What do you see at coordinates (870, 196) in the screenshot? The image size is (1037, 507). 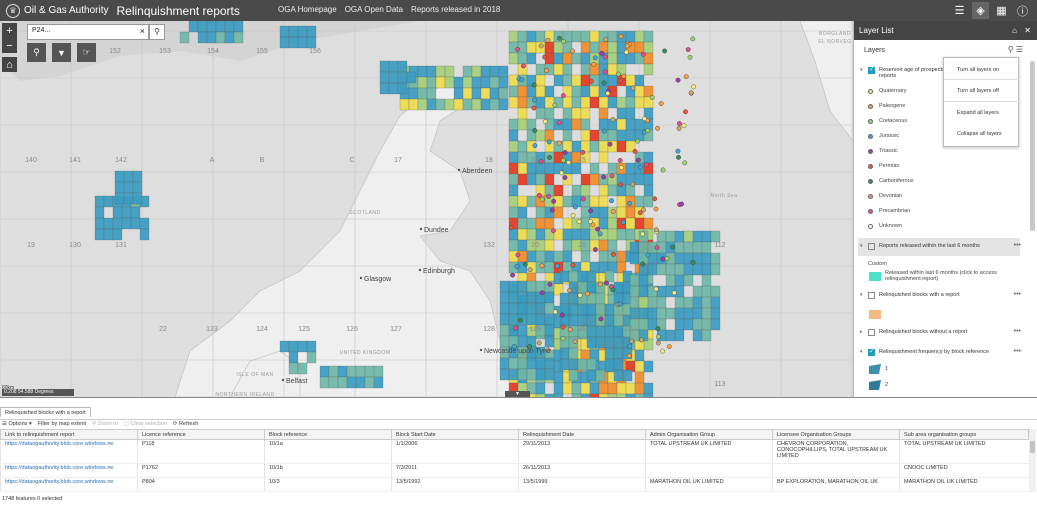 I see `legend-dot-icon` at bounding box center [870, 196].